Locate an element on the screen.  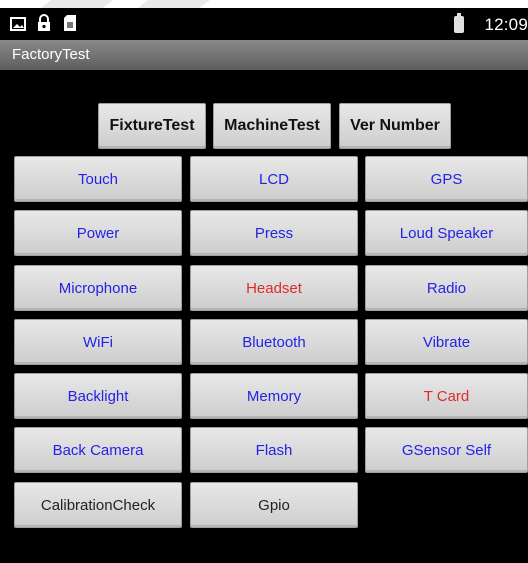
test-button-backlight: Backlight is located at coordinates (98, 396).